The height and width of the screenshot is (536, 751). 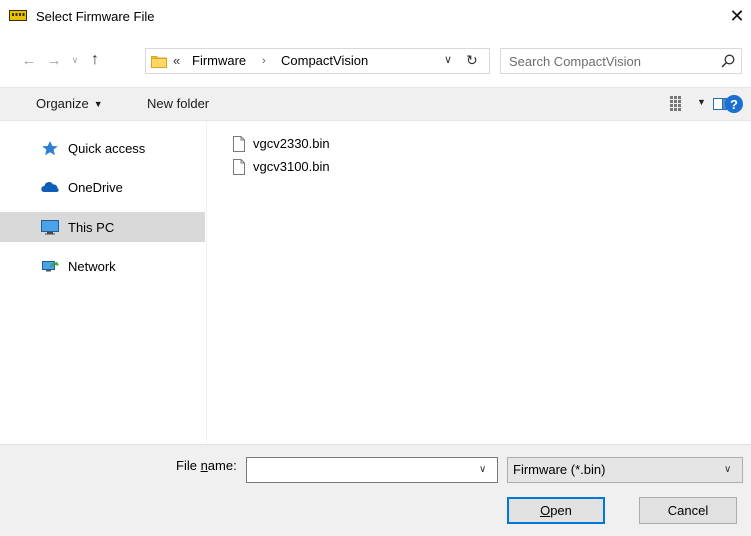 I want to click on up-arrow-icon: ↑, so click(x=95, y=60).